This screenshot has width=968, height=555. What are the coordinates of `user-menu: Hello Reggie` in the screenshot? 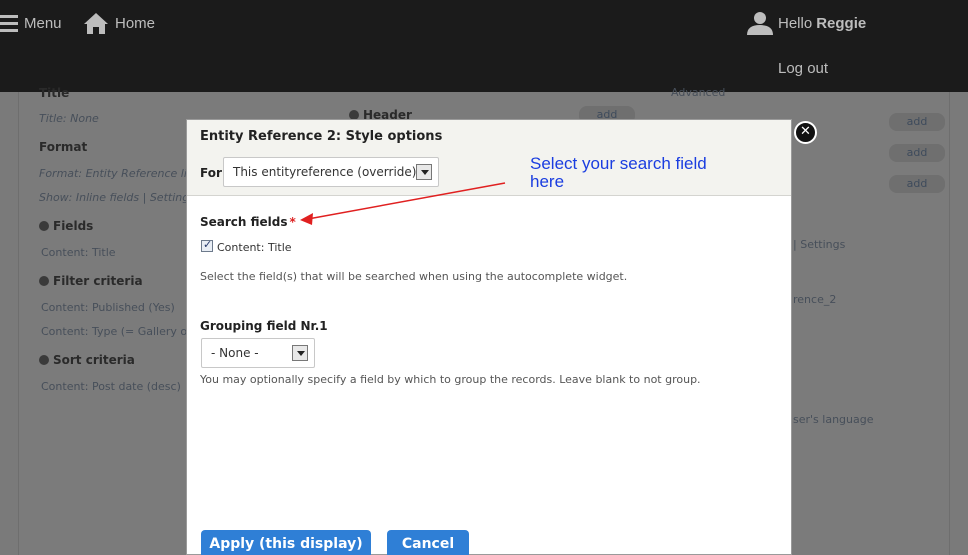 It's located at (806, 23).